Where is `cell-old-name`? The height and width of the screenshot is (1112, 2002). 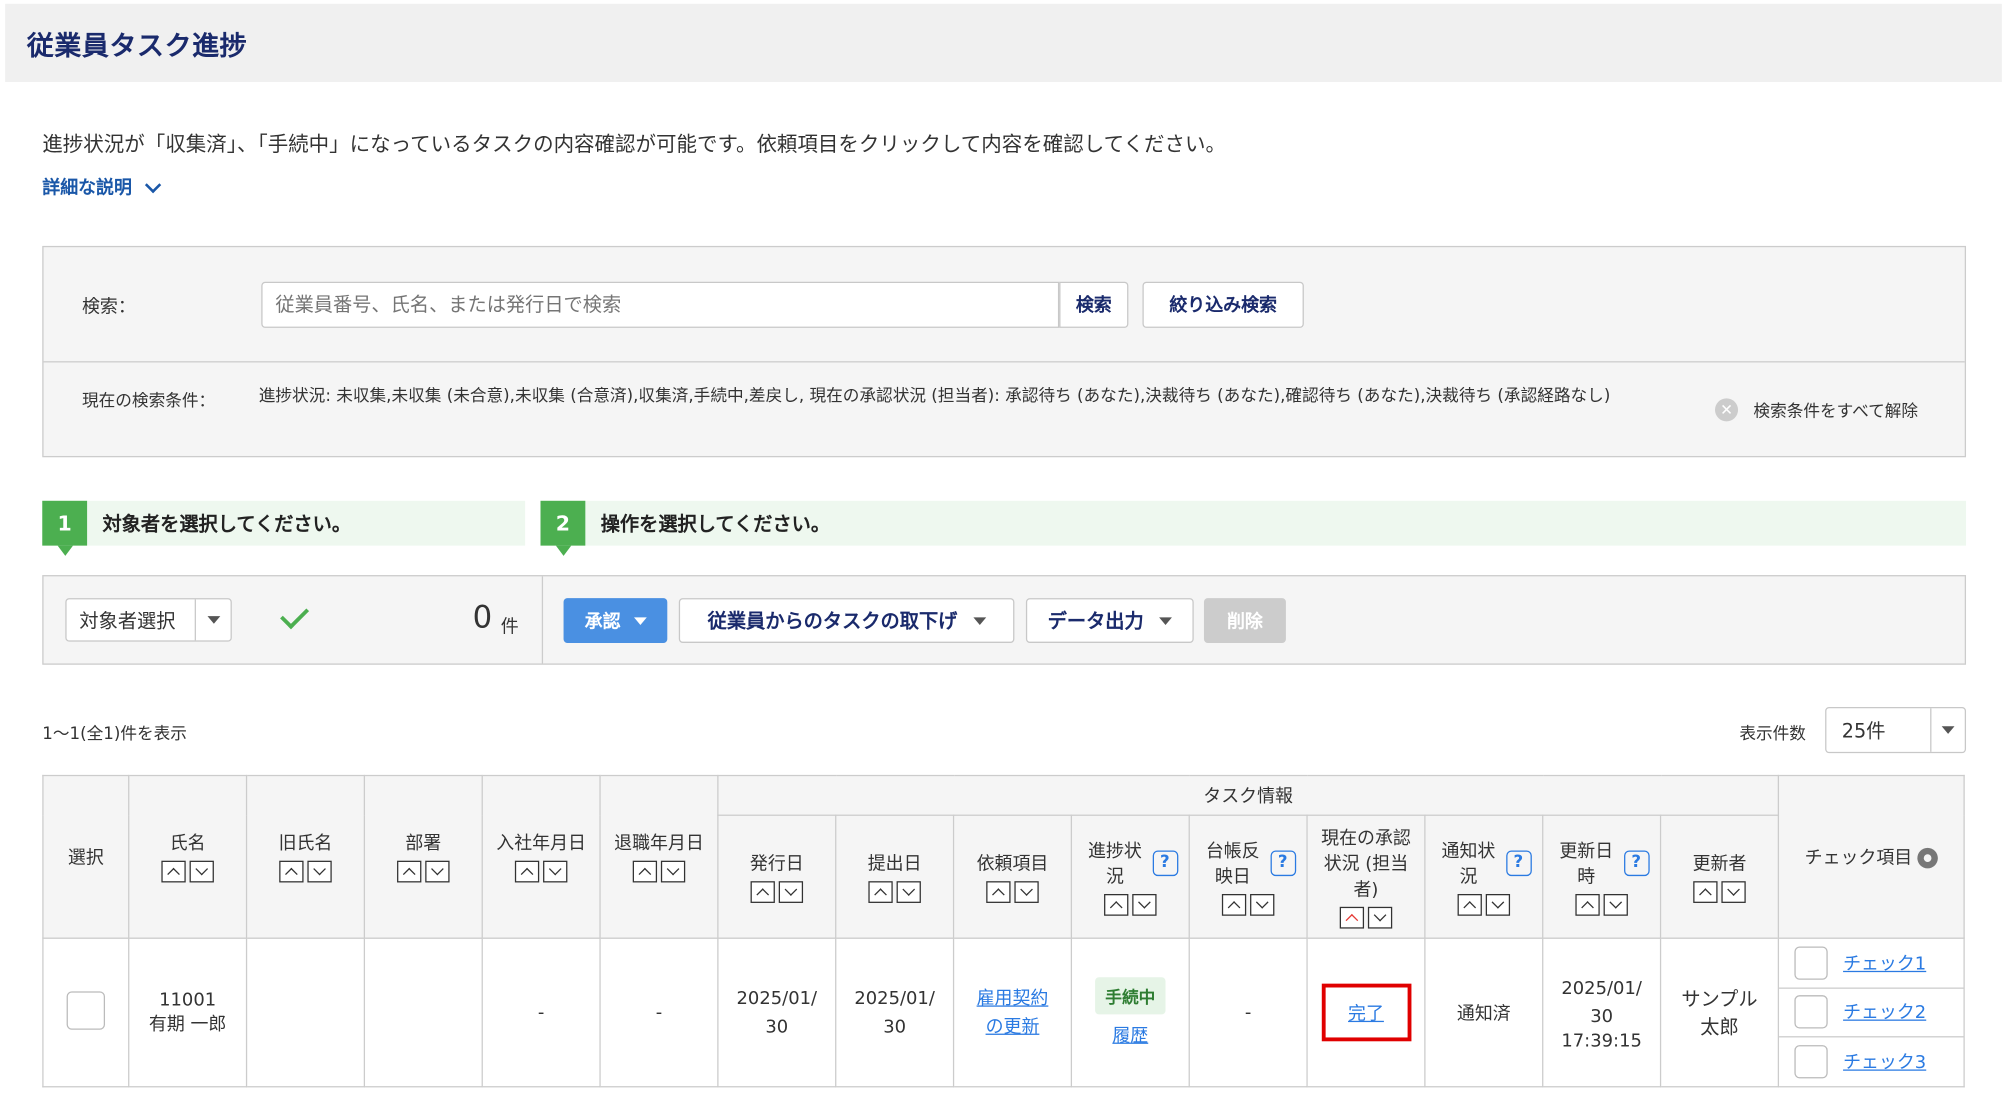 cell-old-name is located at coordinates (305, 1012).